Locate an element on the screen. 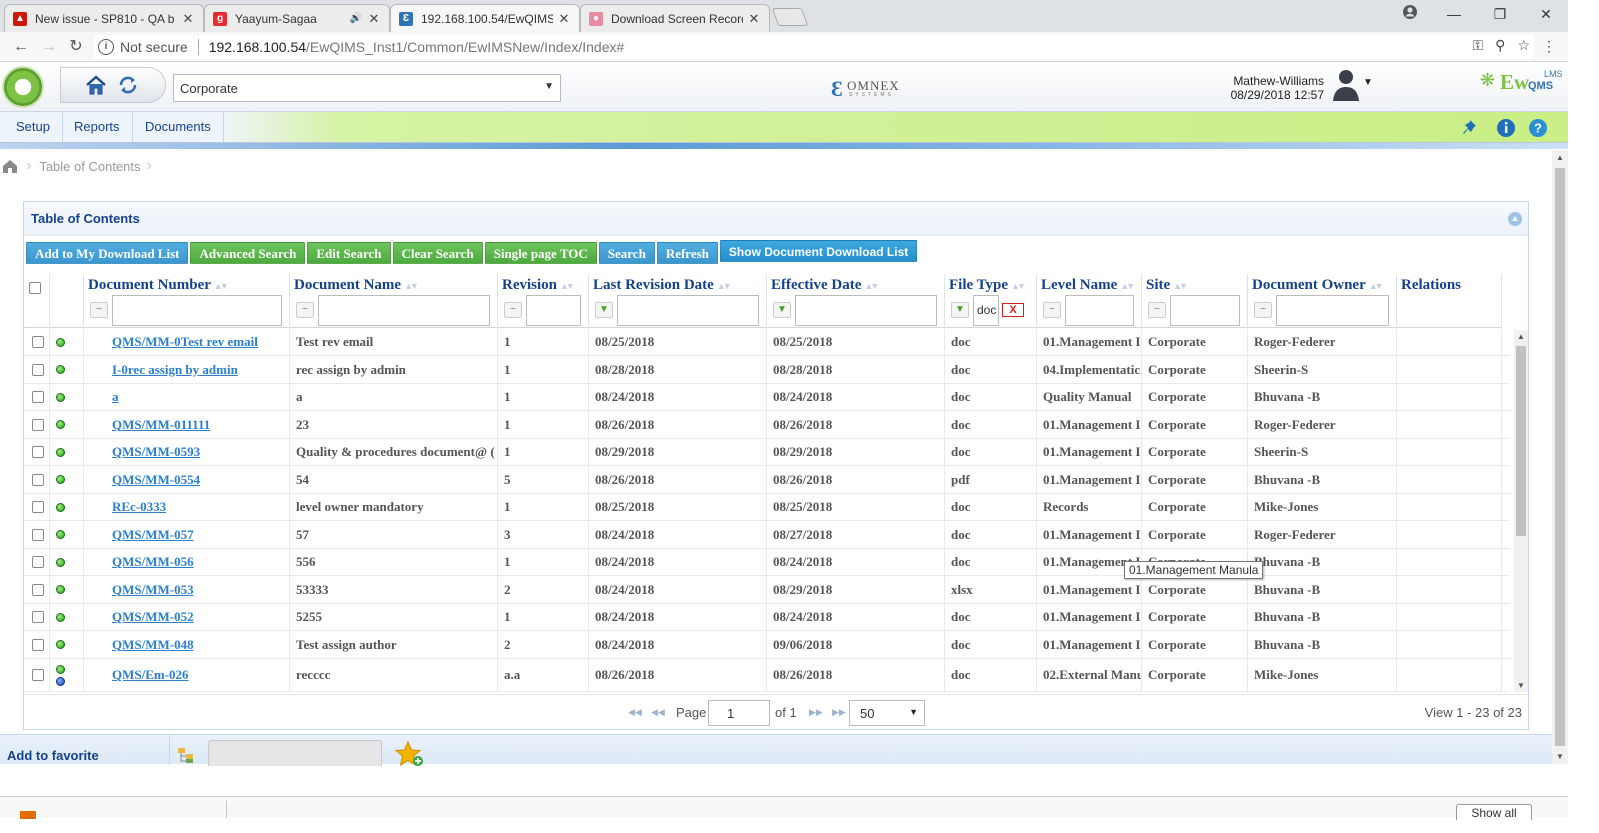  document-link: QMS/MM-0Test rev email is located at coordinates (187, 342).